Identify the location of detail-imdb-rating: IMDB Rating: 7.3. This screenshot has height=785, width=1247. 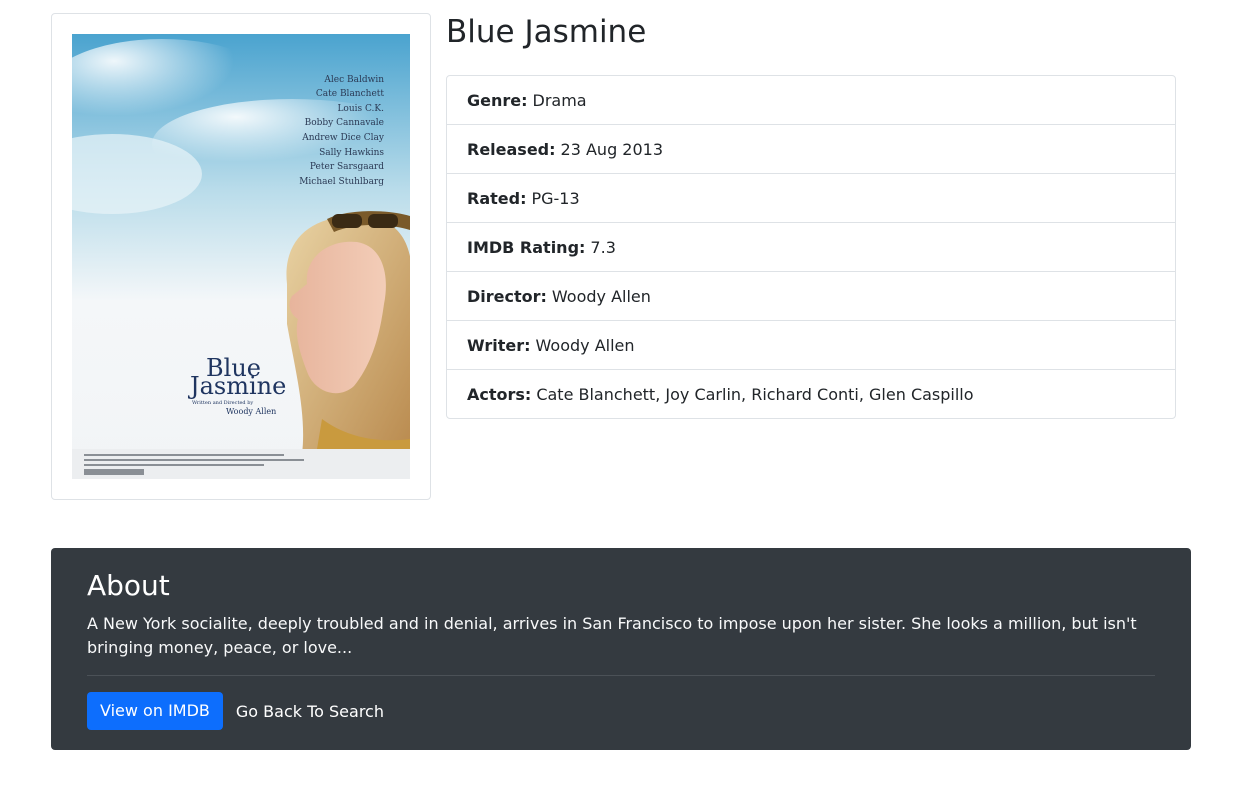
(811, 247).